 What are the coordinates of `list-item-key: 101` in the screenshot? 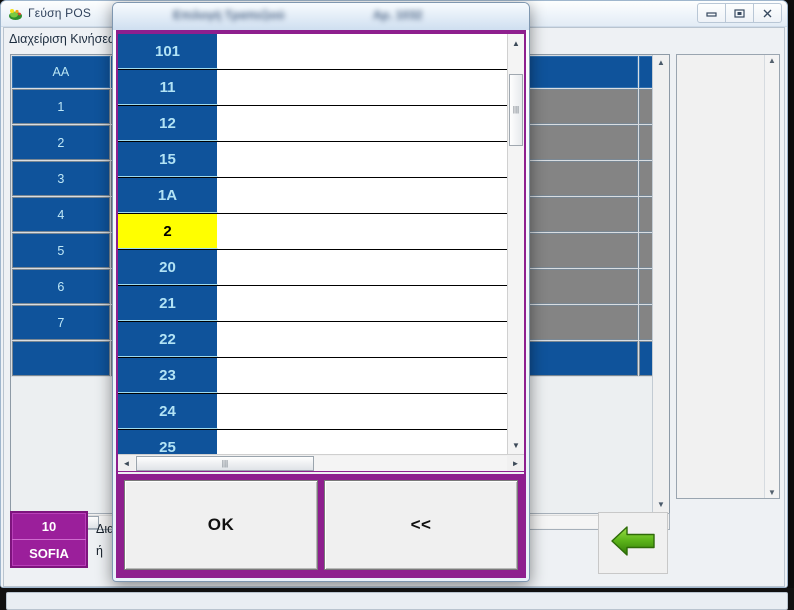 It's located at (168, 51).